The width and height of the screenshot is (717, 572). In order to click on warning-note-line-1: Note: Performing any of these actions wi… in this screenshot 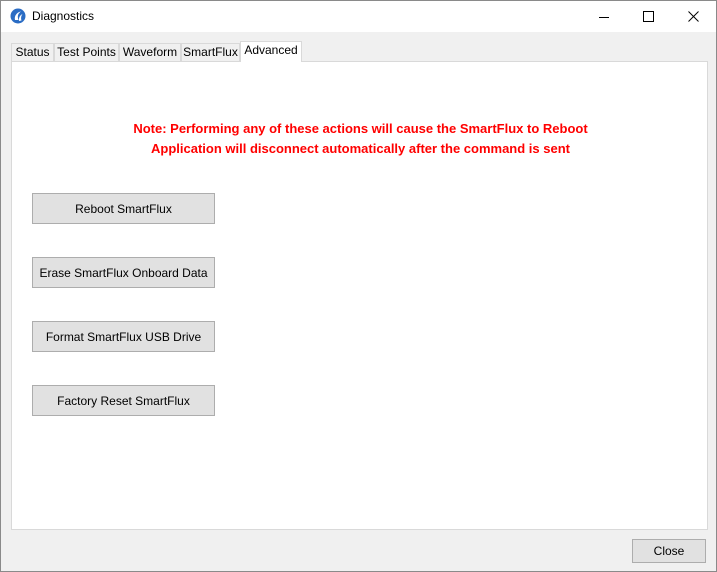, I will do `click(360, 128)`.